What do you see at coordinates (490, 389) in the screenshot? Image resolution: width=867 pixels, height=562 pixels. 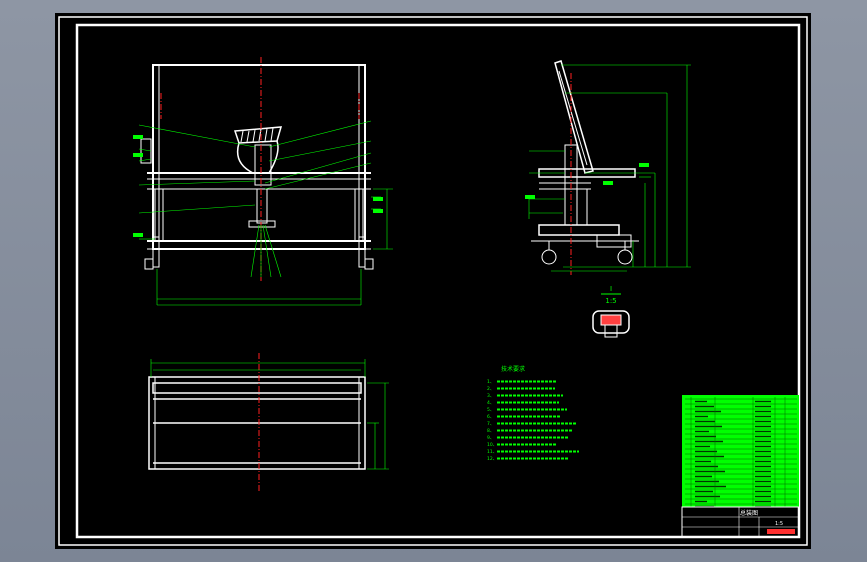 I see `note-item: 2、` at bounding box center [490, 389].